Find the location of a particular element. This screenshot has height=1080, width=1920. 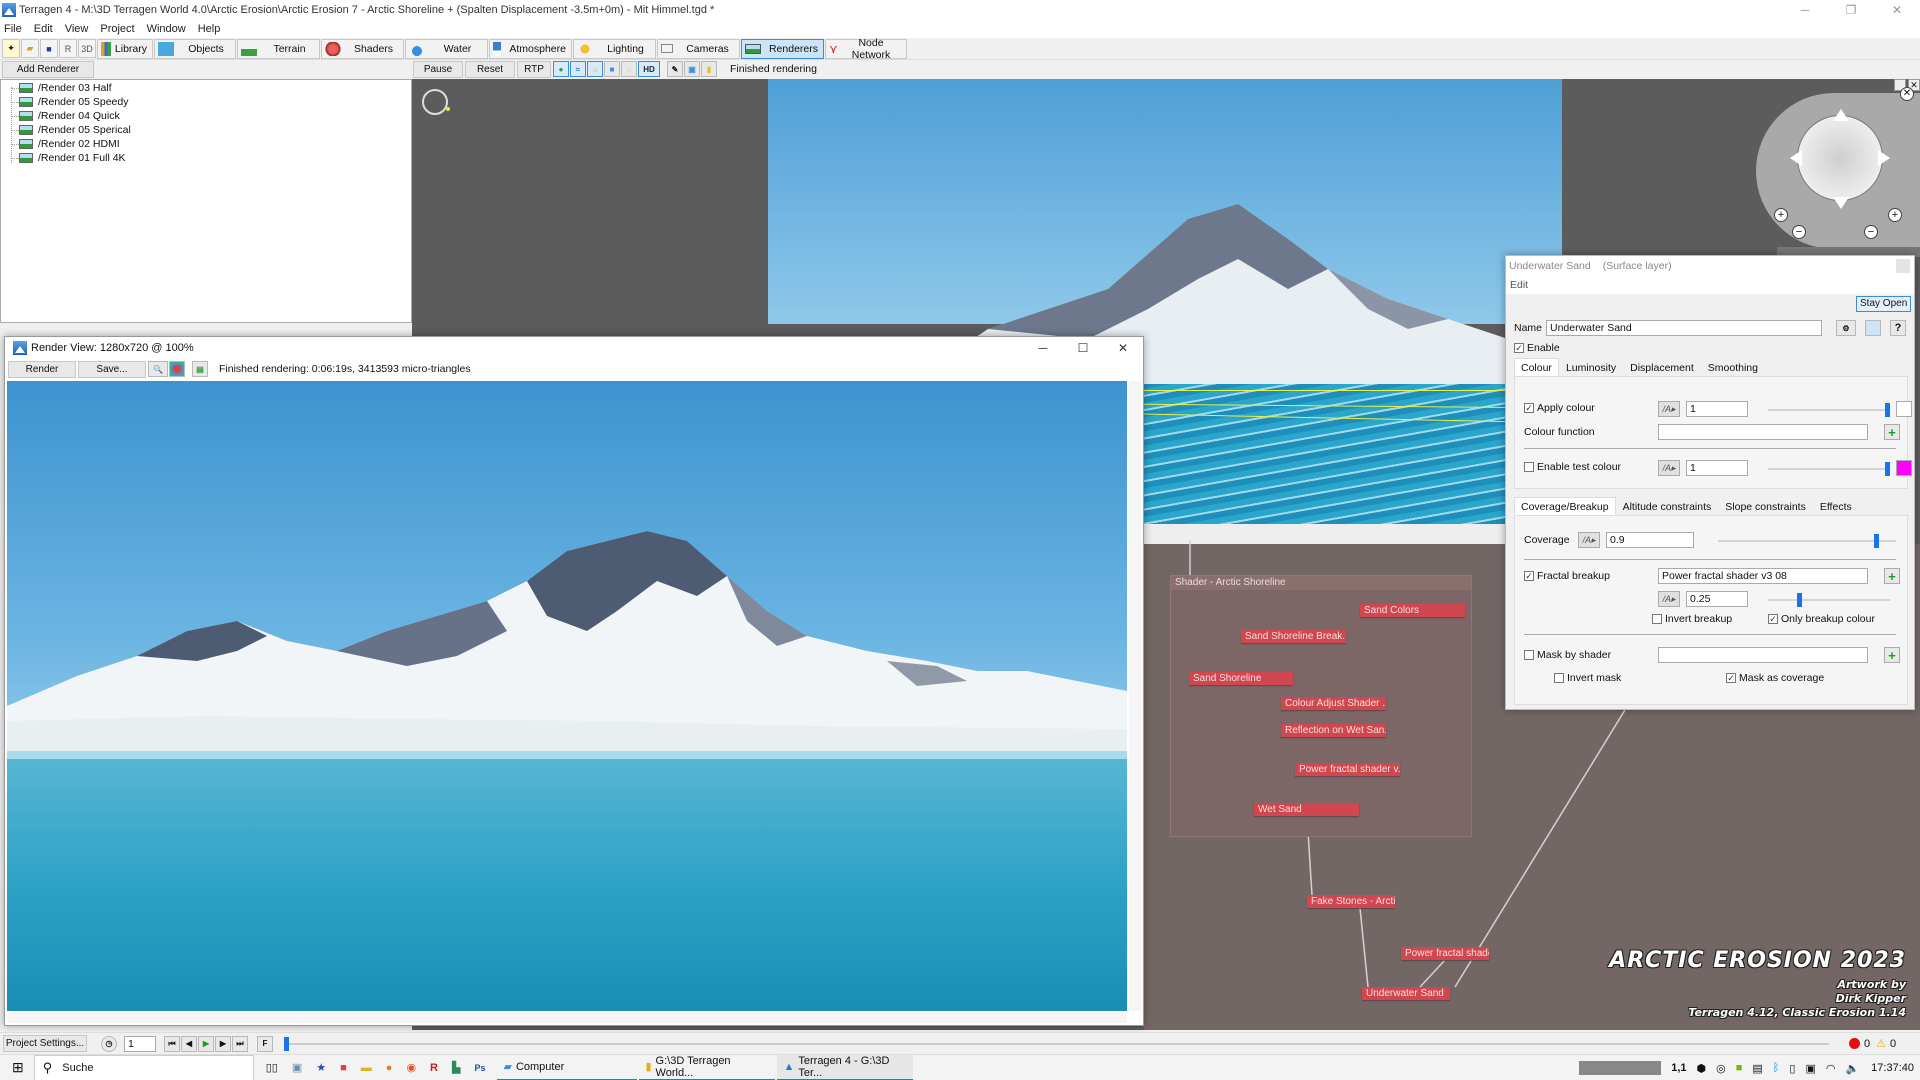

toolbar-objects: Objects is located at coordinates (195, 48).